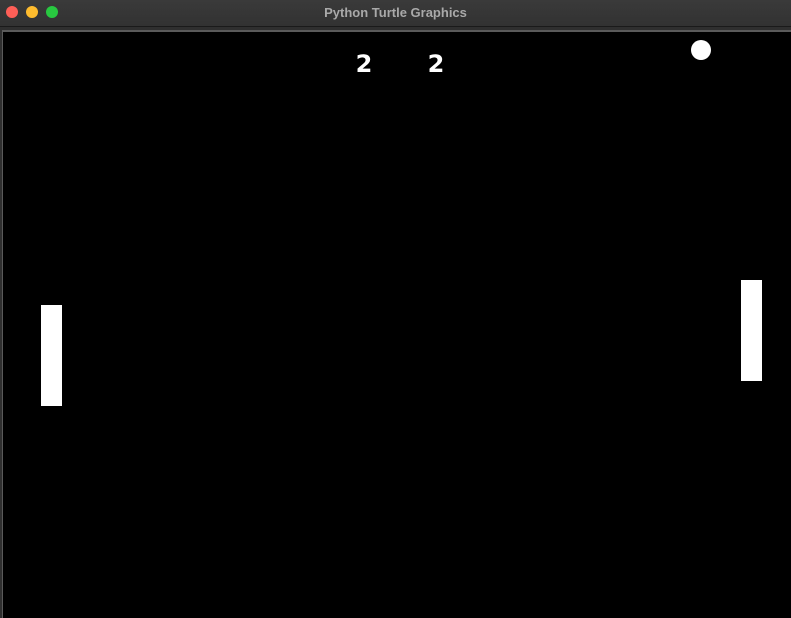  I want to click on player-b-score: 2, so click(436, 64).